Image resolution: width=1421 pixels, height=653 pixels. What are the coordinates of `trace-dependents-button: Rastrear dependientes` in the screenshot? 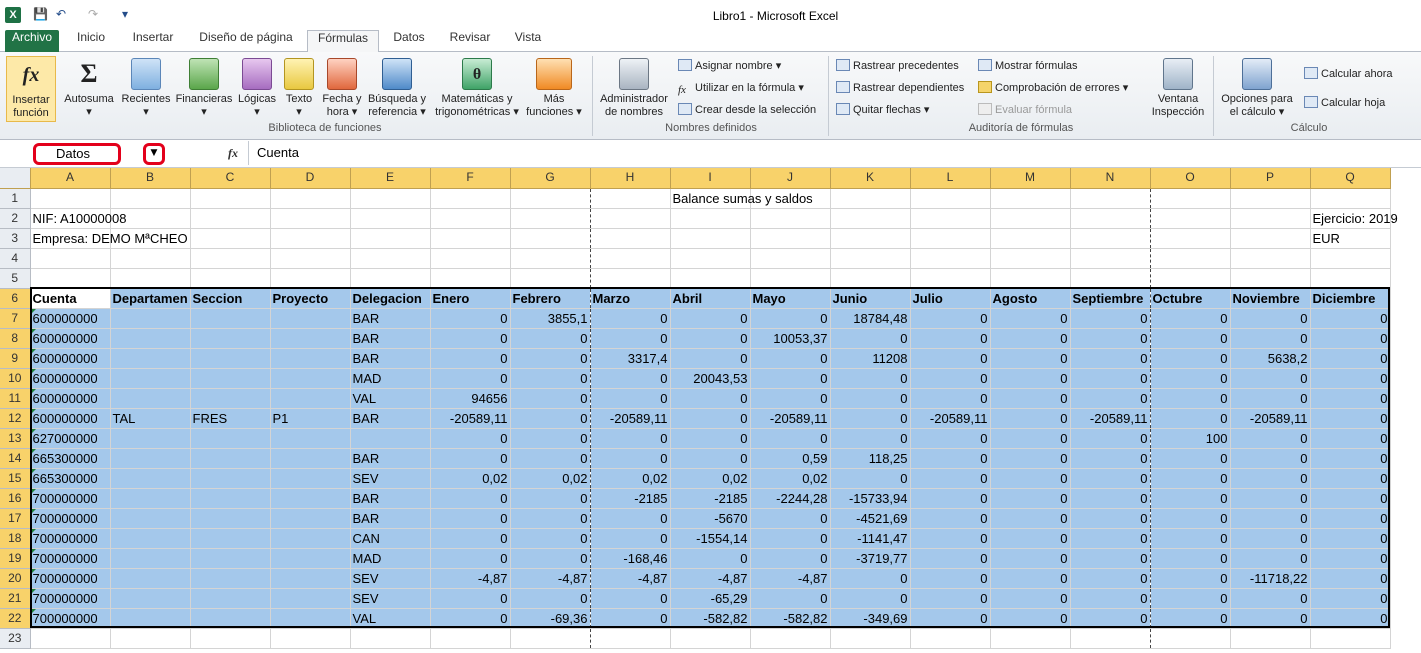 It's located at (900, 88).